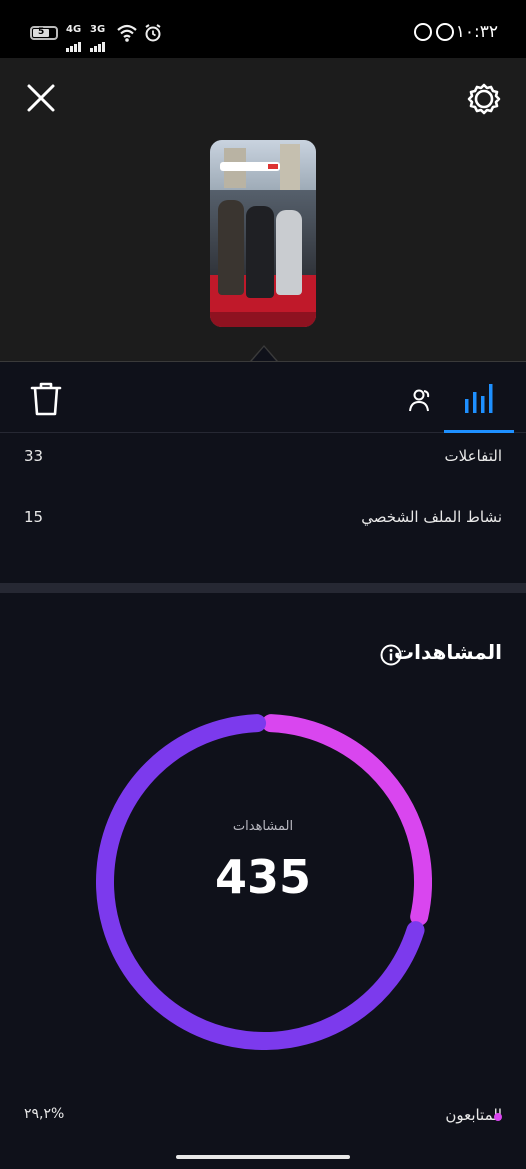  I want to click on trash-icon, so click(46, 399).